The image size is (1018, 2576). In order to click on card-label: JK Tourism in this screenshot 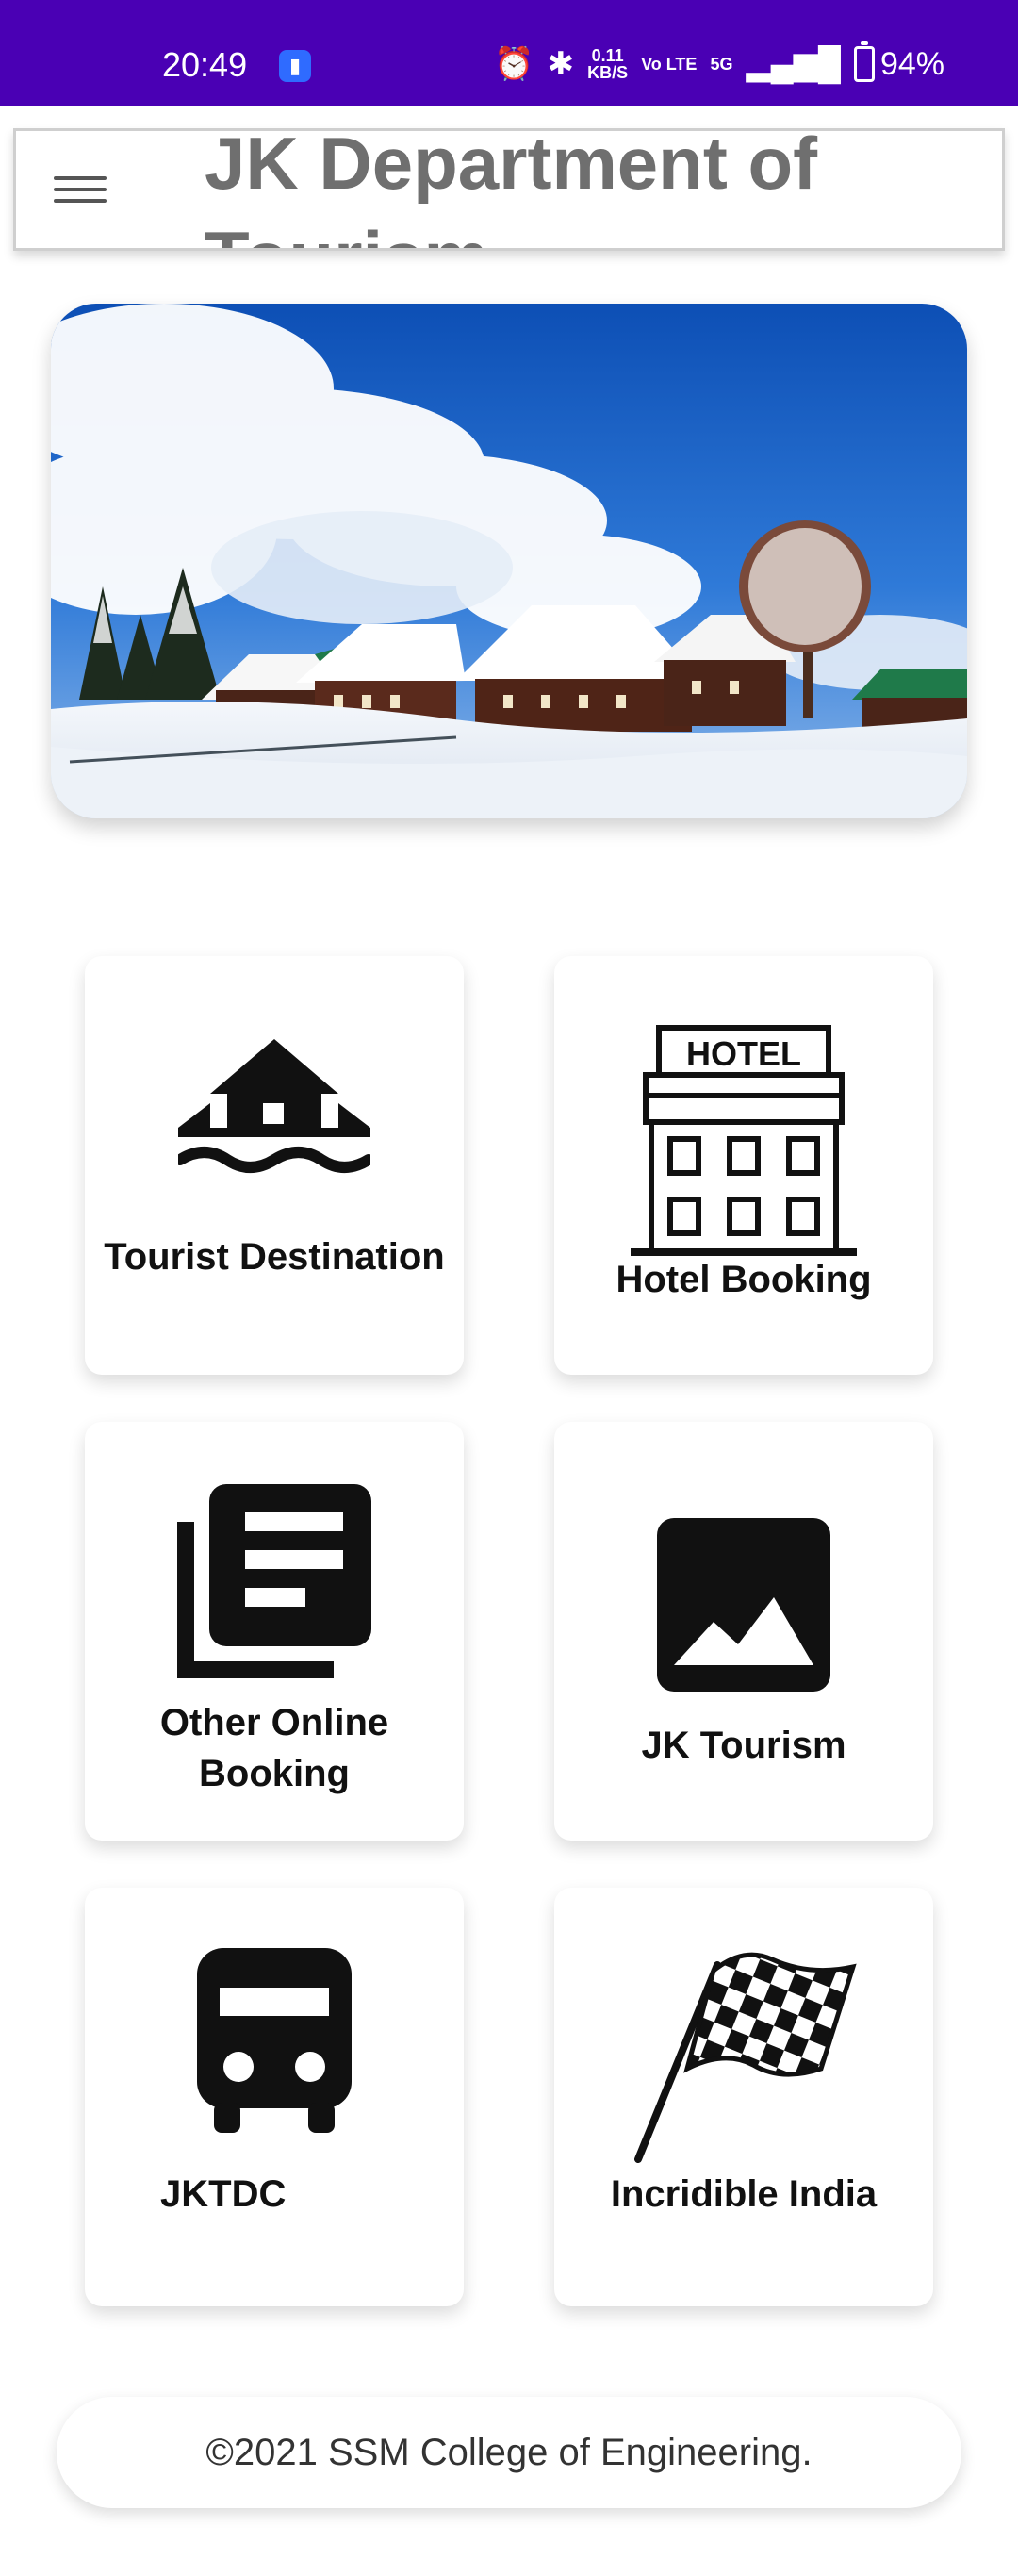, I will do `click(743, 1745)`.